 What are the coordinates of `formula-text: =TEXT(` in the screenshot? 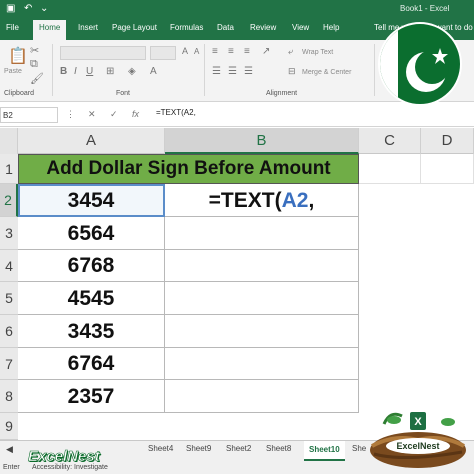 It's located at (245, 200).